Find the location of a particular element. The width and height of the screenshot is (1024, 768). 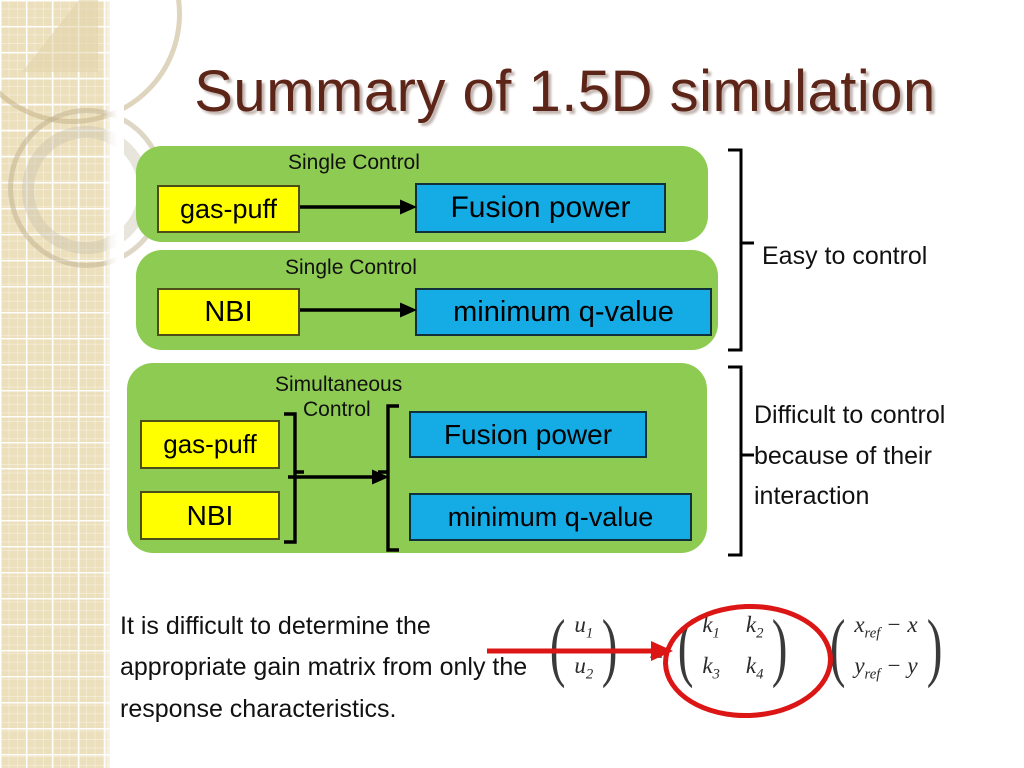

panel-3-caption-line1: Simultaneous is located at coordinates (339, 384).